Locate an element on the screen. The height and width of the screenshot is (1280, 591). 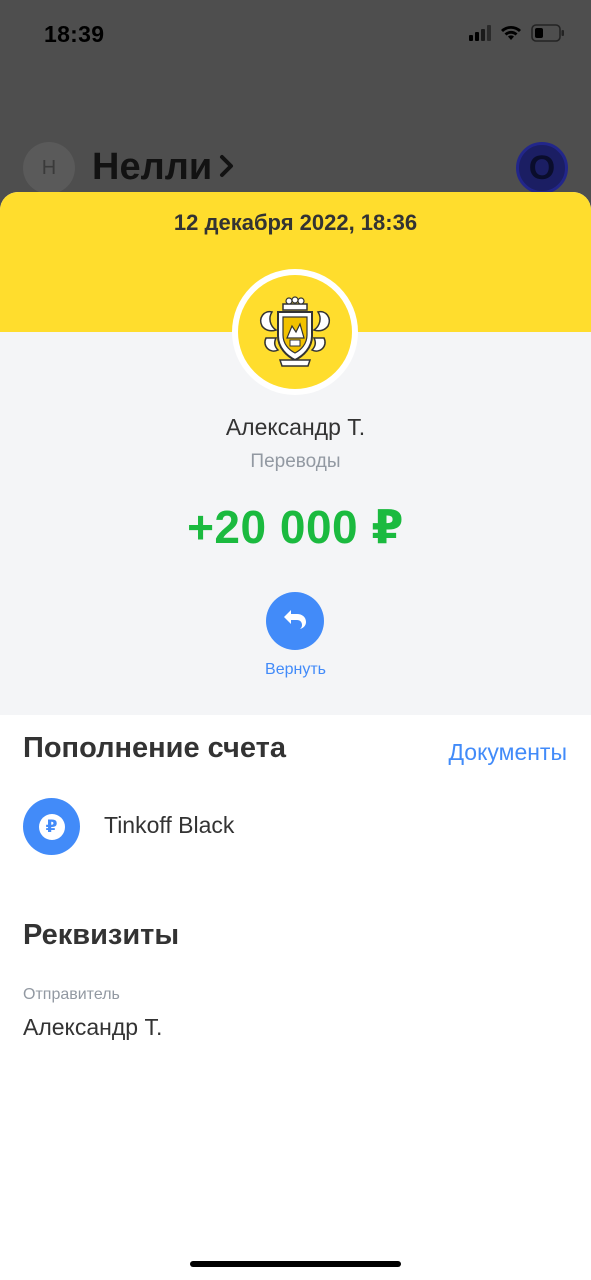
home-indicator is located at coordinates (295, 1264).